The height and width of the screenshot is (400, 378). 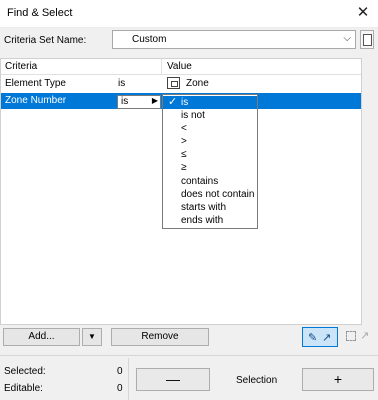 I want to click on chevron-right-icon: ▶, so click(x=154, y=100).